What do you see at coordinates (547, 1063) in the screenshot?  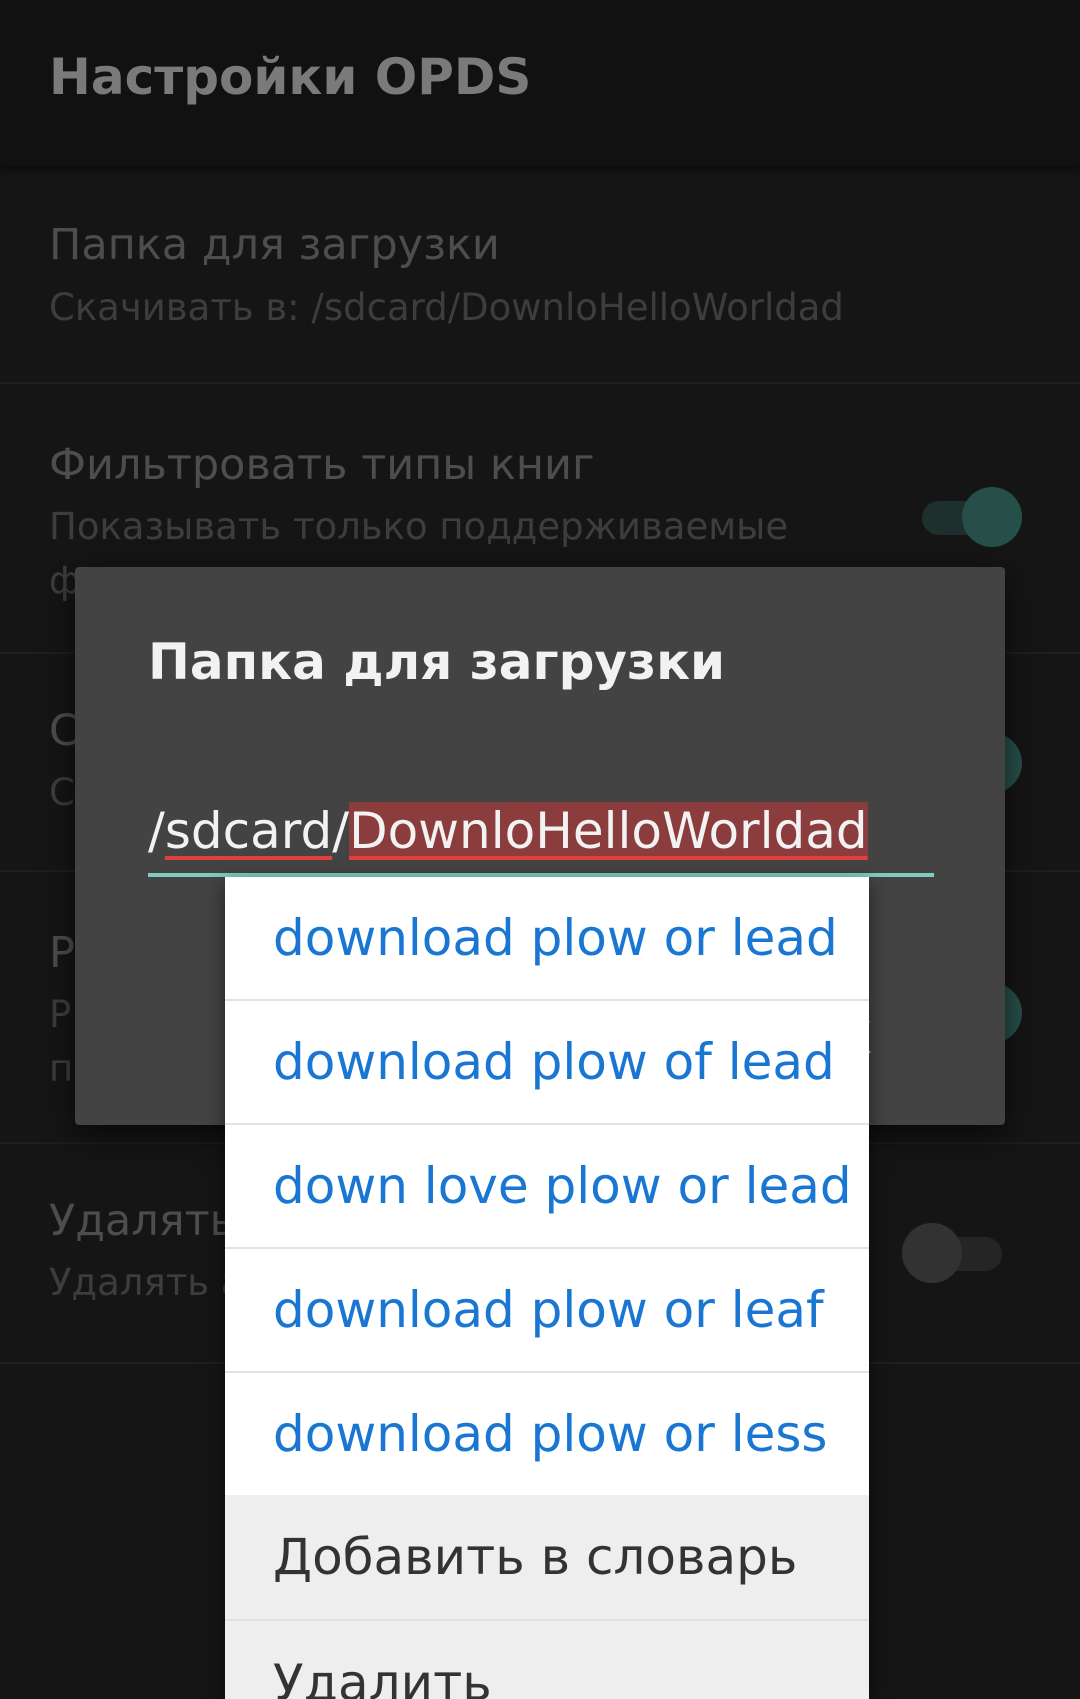 I see `suggestion-item: download plow of lead` at bounding box center [547, 1063].